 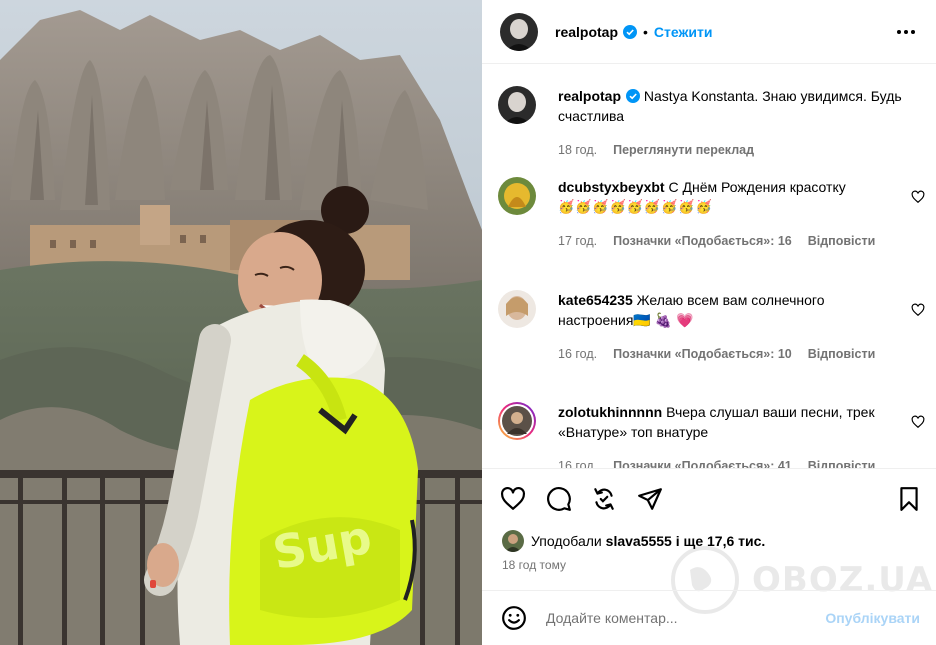 I want to click on caption-avatar-image, so click(x=517, y=105).